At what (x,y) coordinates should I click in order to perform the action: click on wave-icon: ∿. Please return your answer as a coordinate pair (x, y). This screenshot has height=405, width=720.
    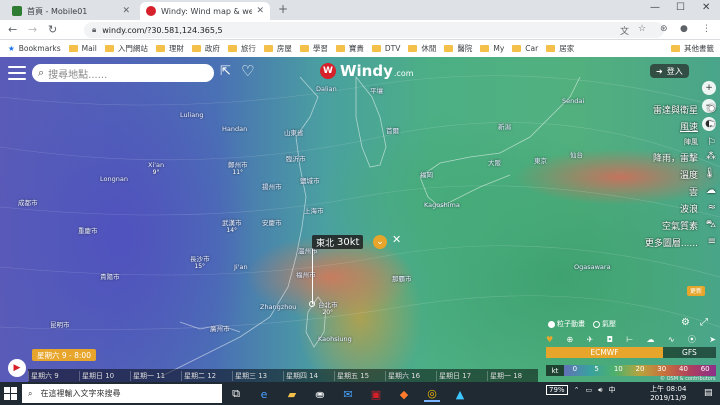
    Looking at the image, I should click on (671, 339).